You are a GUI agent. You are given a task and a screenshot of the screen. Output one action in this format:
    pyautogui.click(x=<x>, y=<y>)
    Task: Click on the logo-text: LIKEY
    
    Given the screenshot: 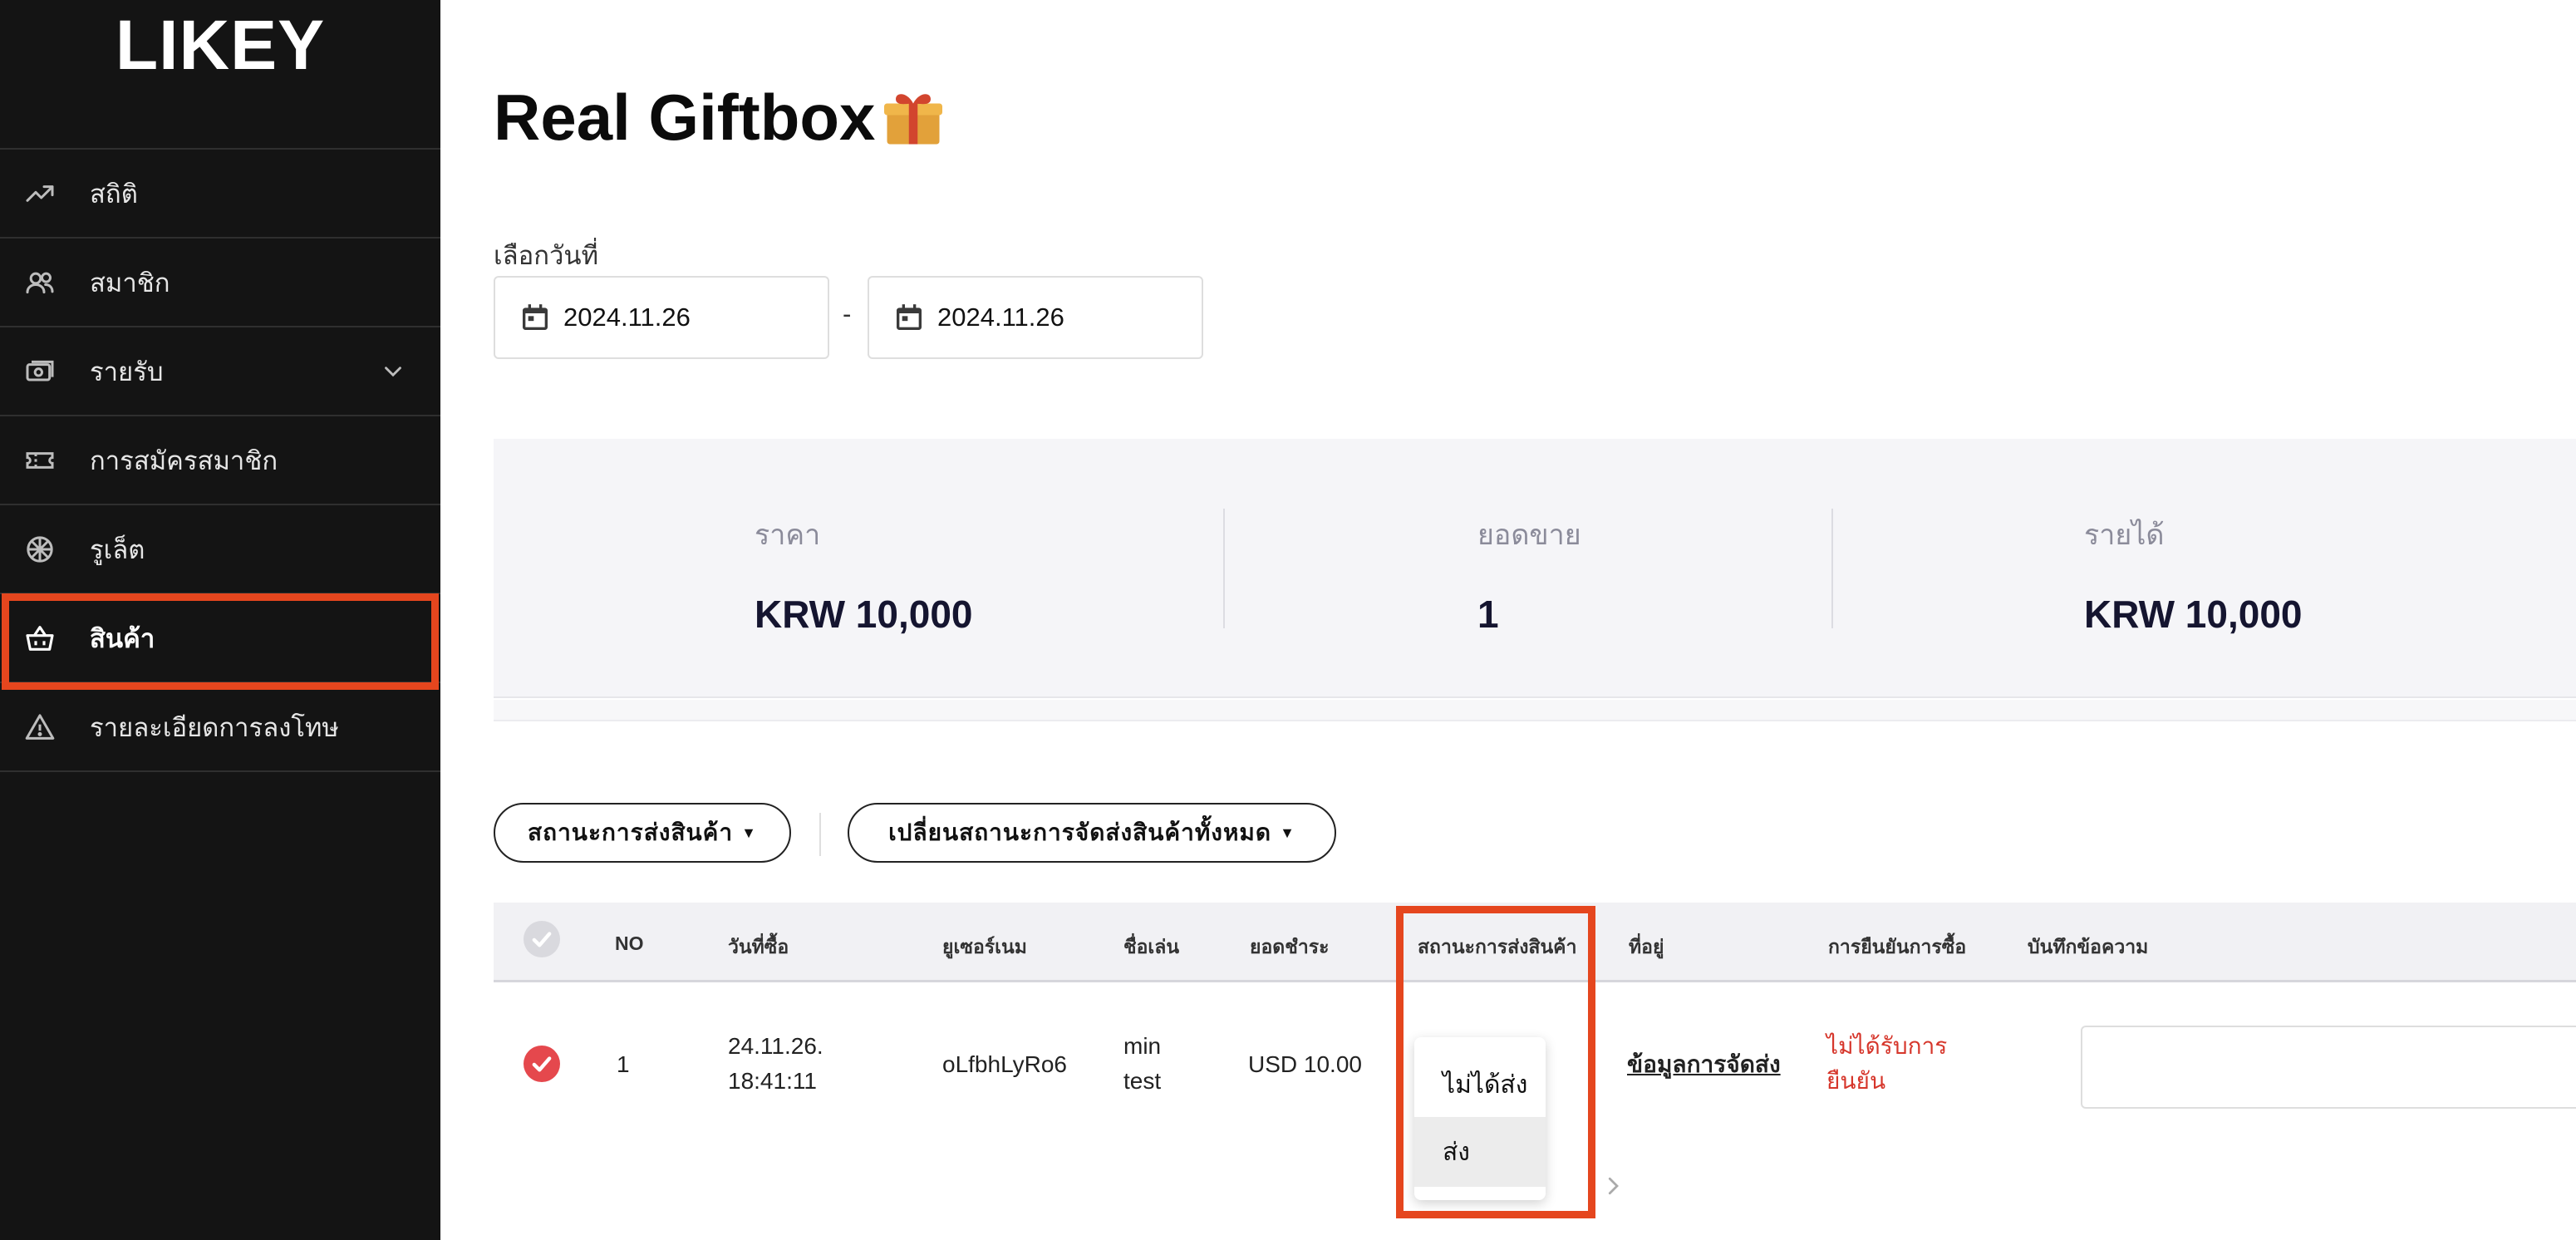 What is the action you would take?
    pyautogui.click(x=221, y=44)
    